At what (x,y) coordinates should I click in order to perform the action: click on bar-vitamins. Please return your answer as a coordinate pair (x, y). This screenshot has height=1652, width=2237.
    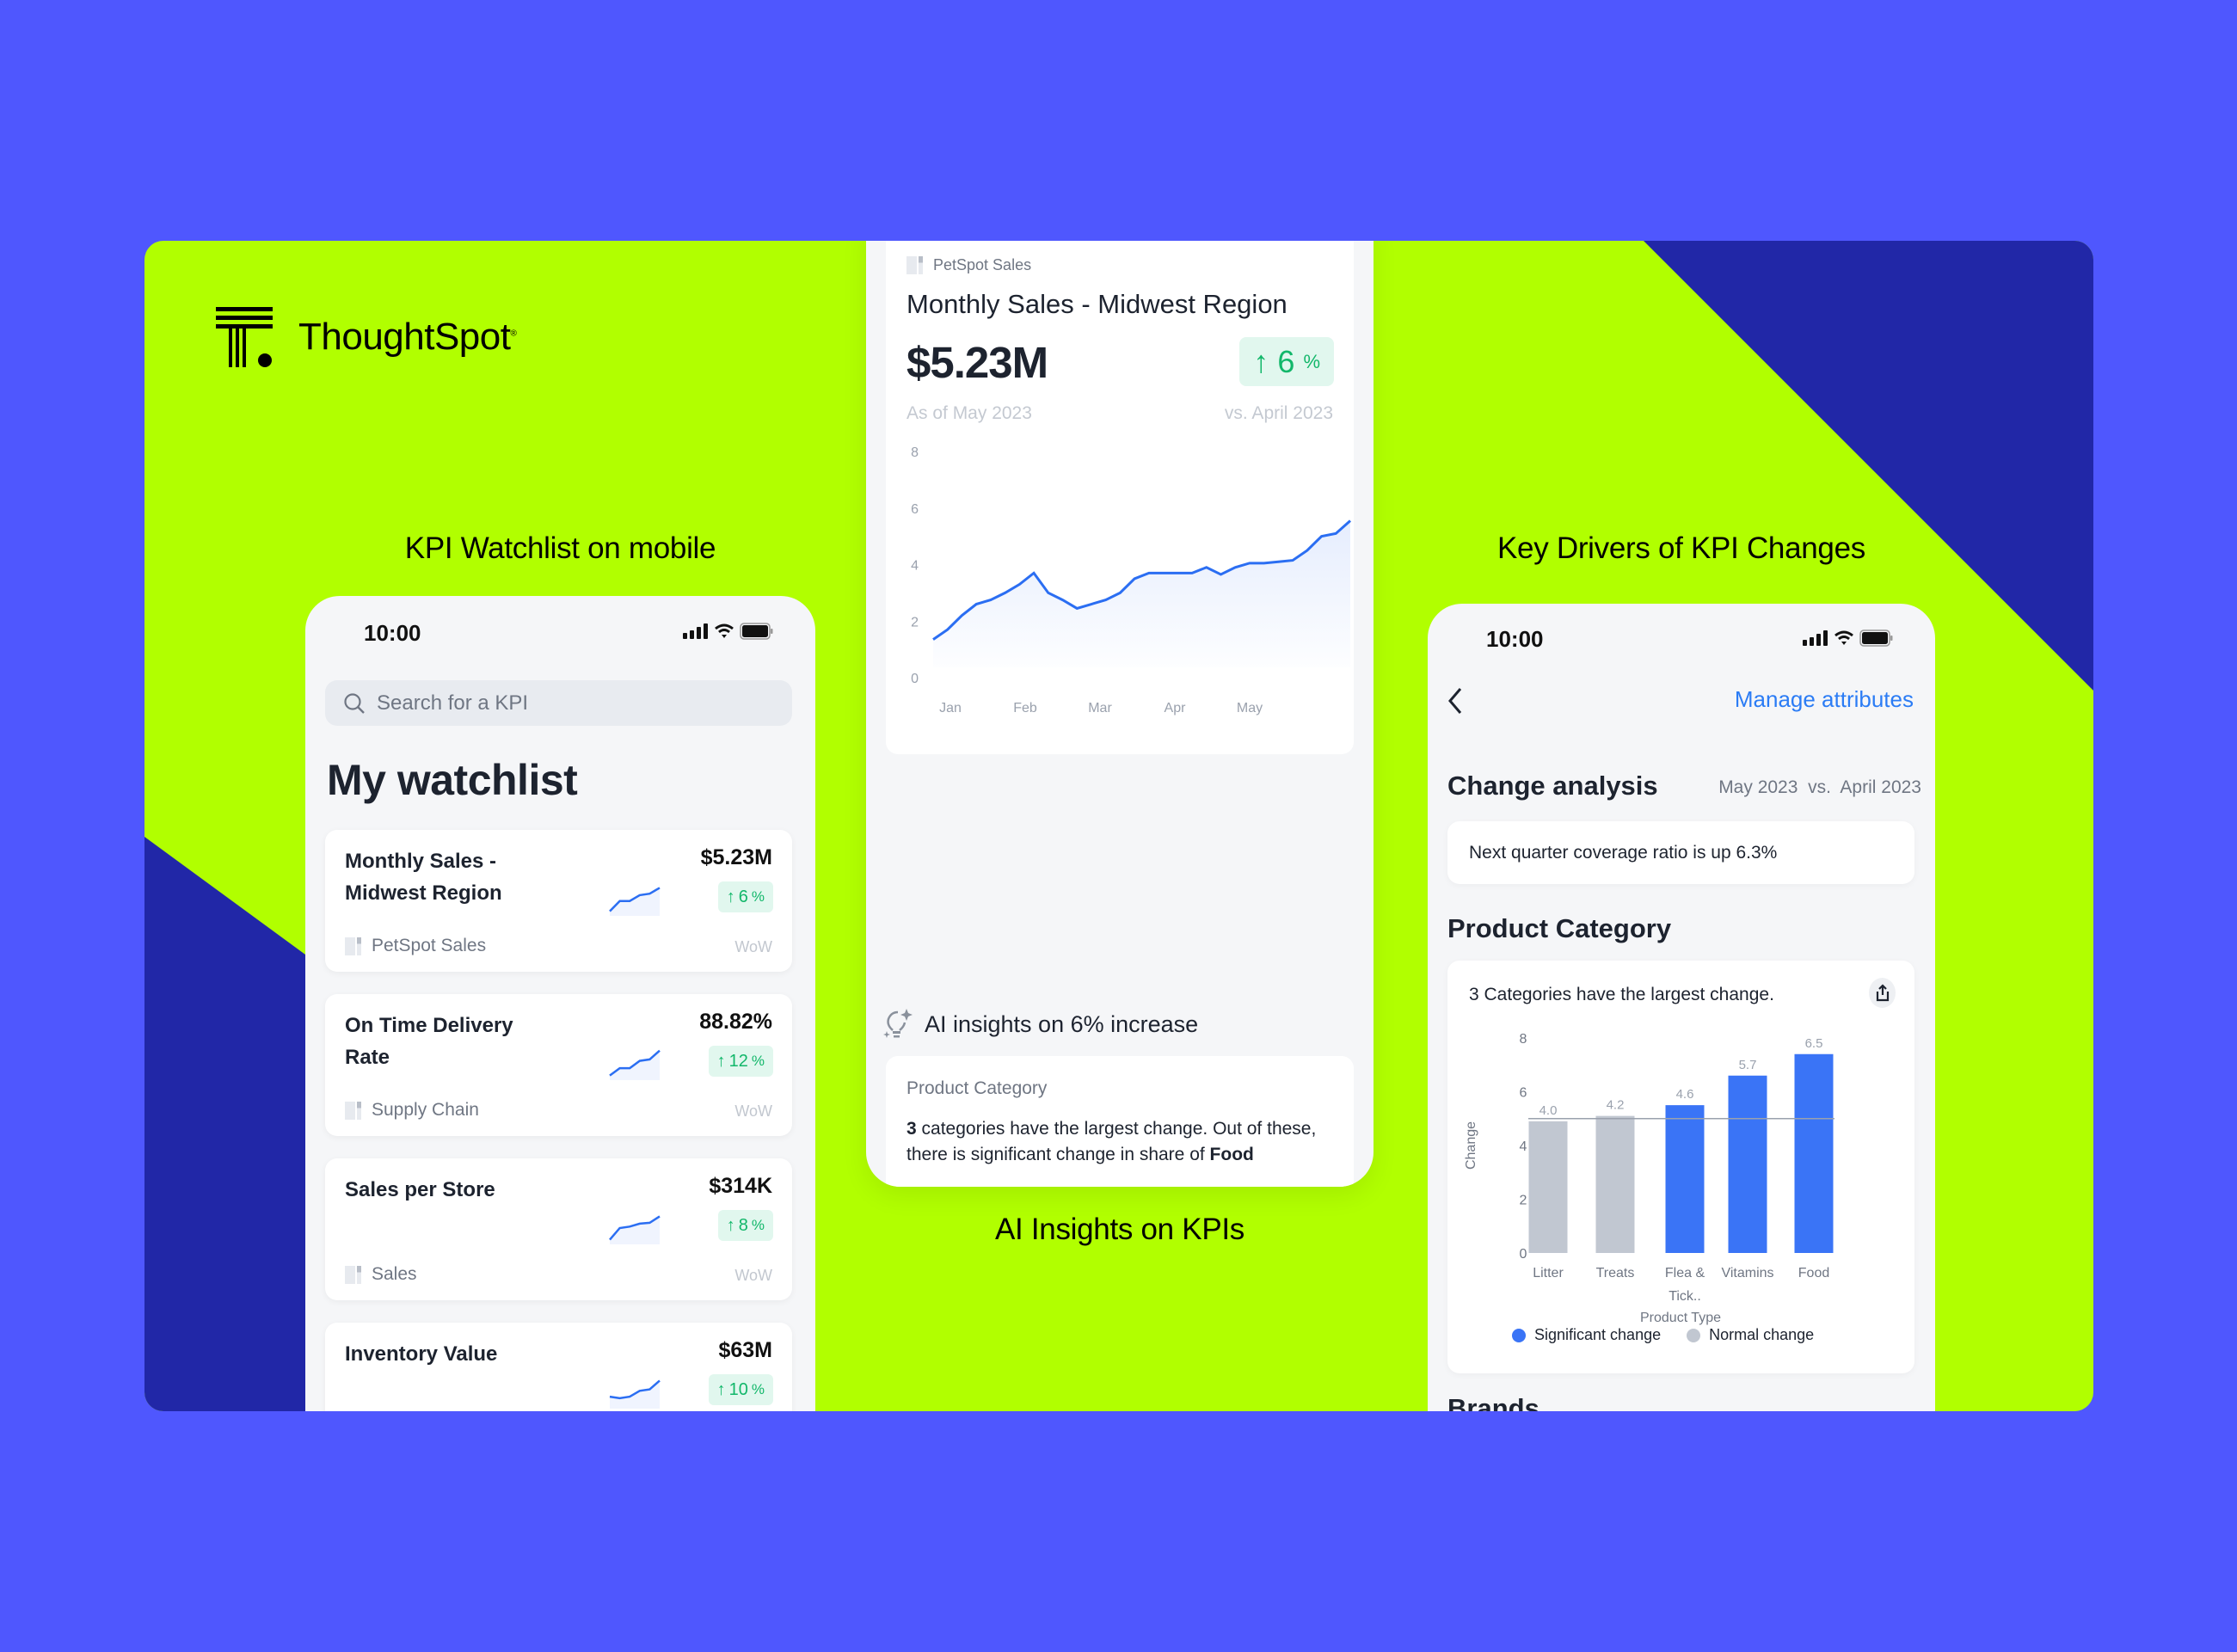
    Looking at the image, I should click on (1747, 1164).